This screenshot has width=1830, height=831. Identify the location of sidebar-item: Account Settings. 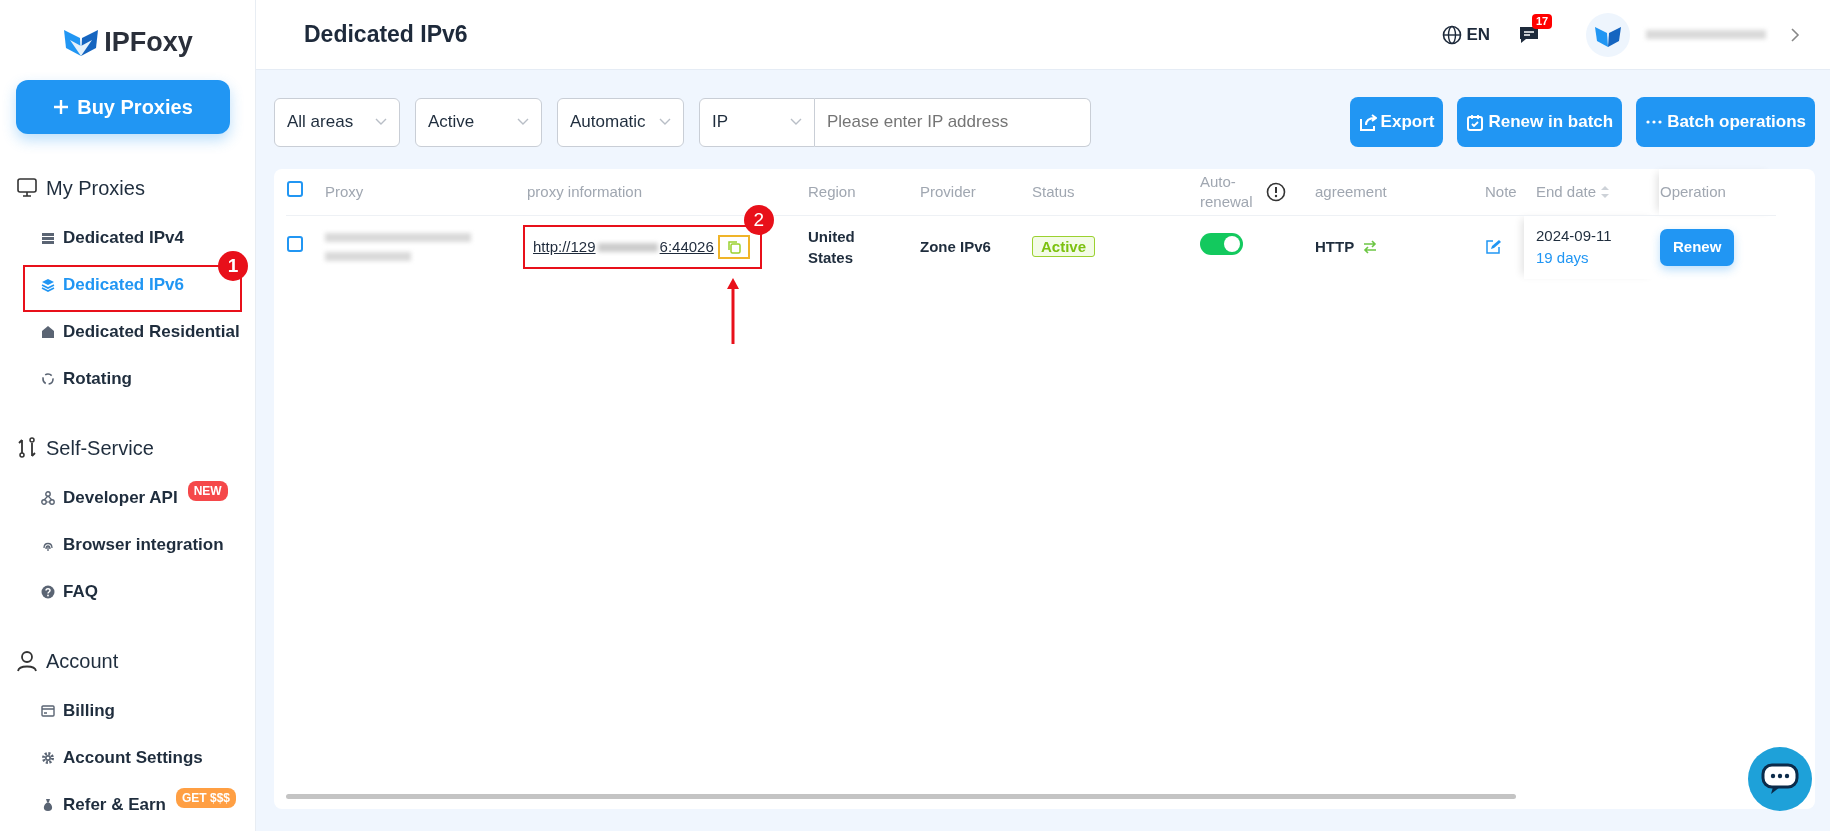
(122, 757).